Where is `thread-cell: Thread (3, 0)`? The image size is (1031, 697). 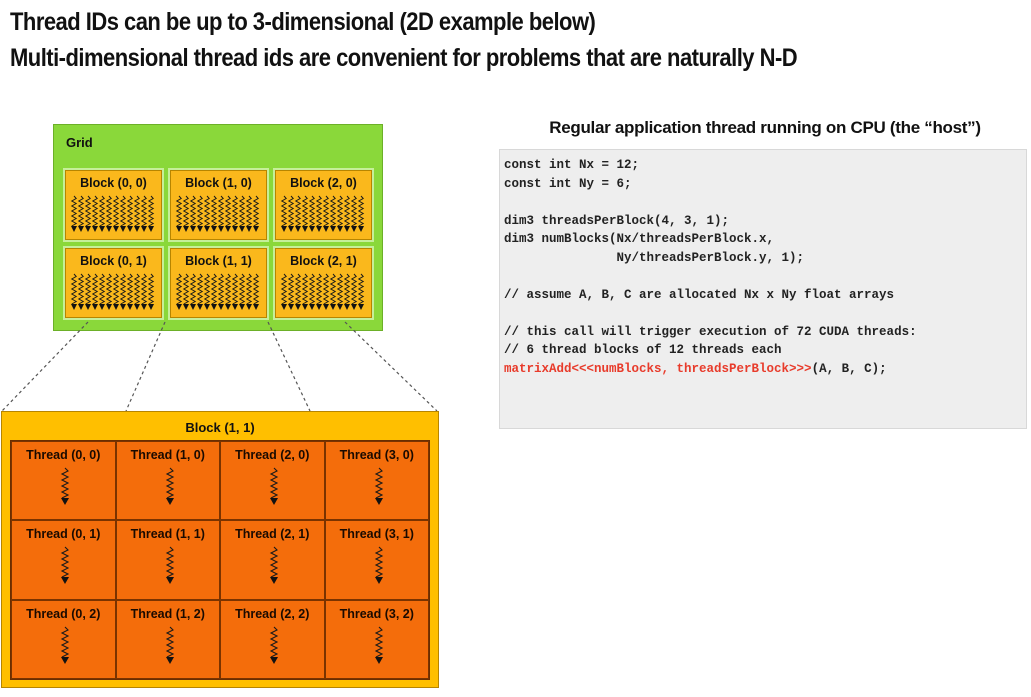 thread-cell: Thread (3, 0) is located at coordinates (376, 481).